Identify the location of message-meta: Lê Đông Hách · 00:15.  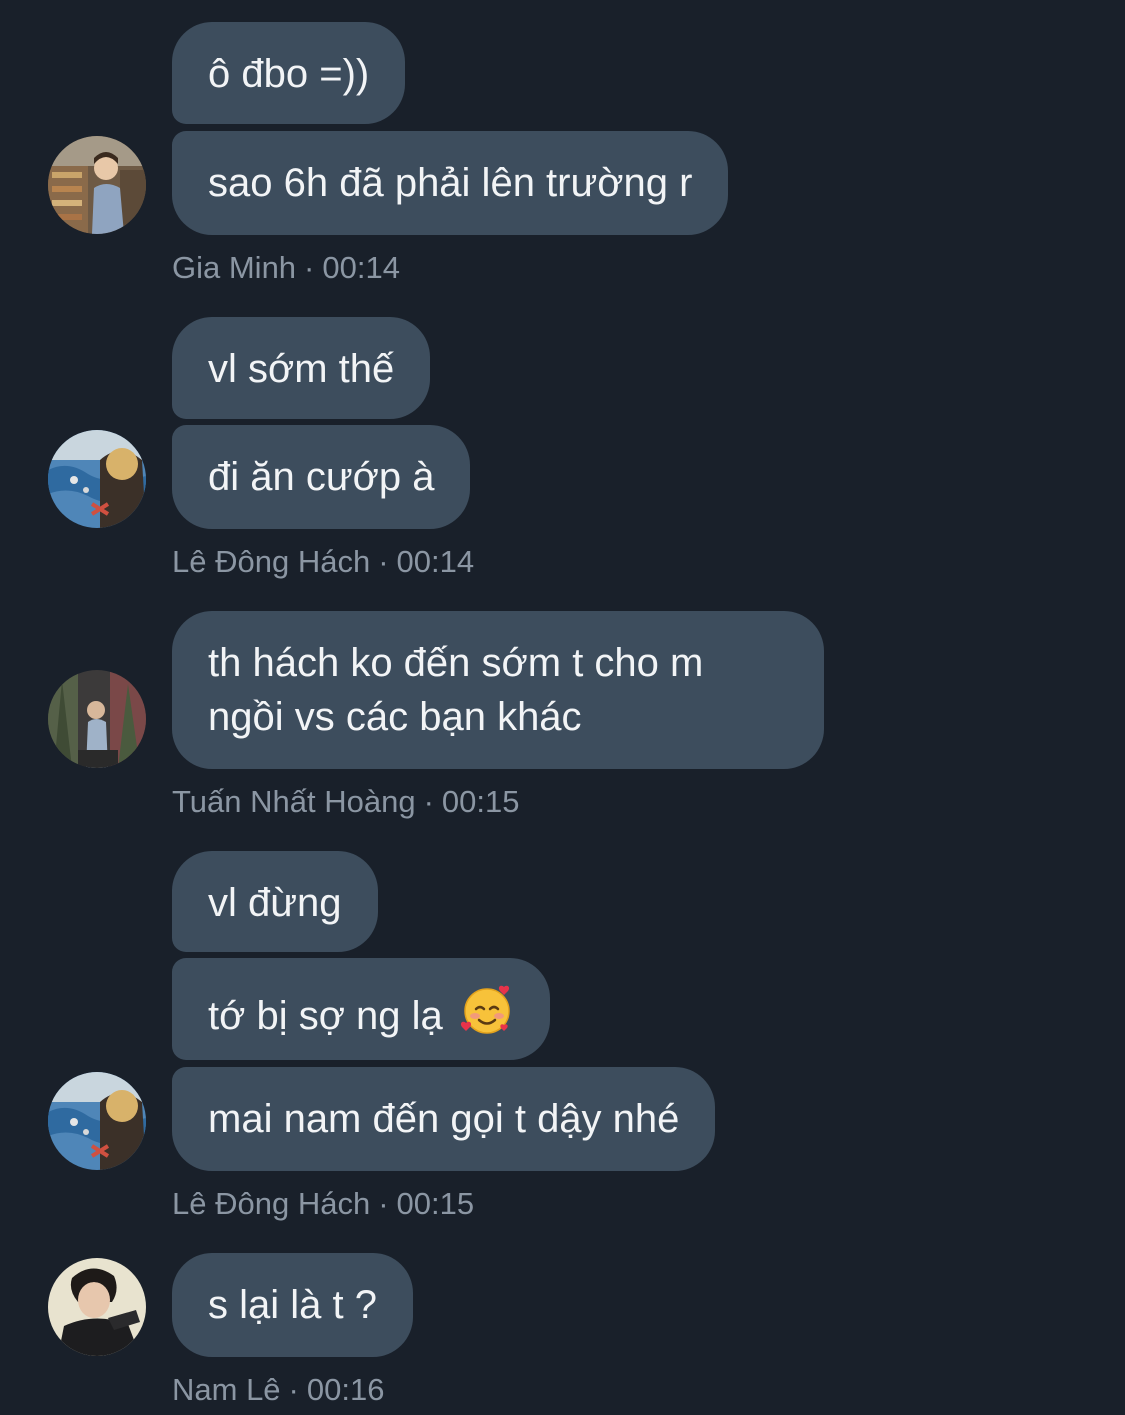
(323, 1204).